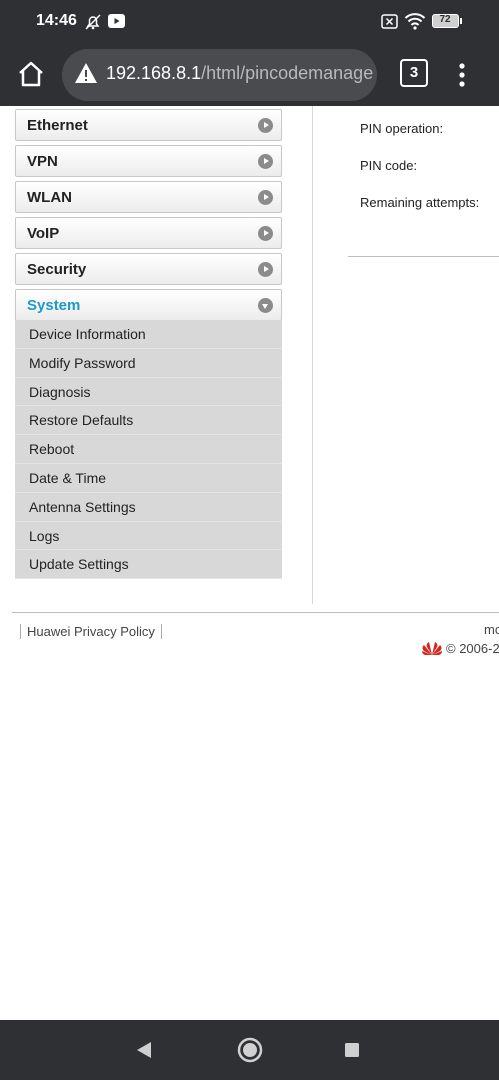 This screenshot has height=1080, width=499. Describe the element at coordinates (415, 21) in the screenshot. I see `wifi-icon` at that location.